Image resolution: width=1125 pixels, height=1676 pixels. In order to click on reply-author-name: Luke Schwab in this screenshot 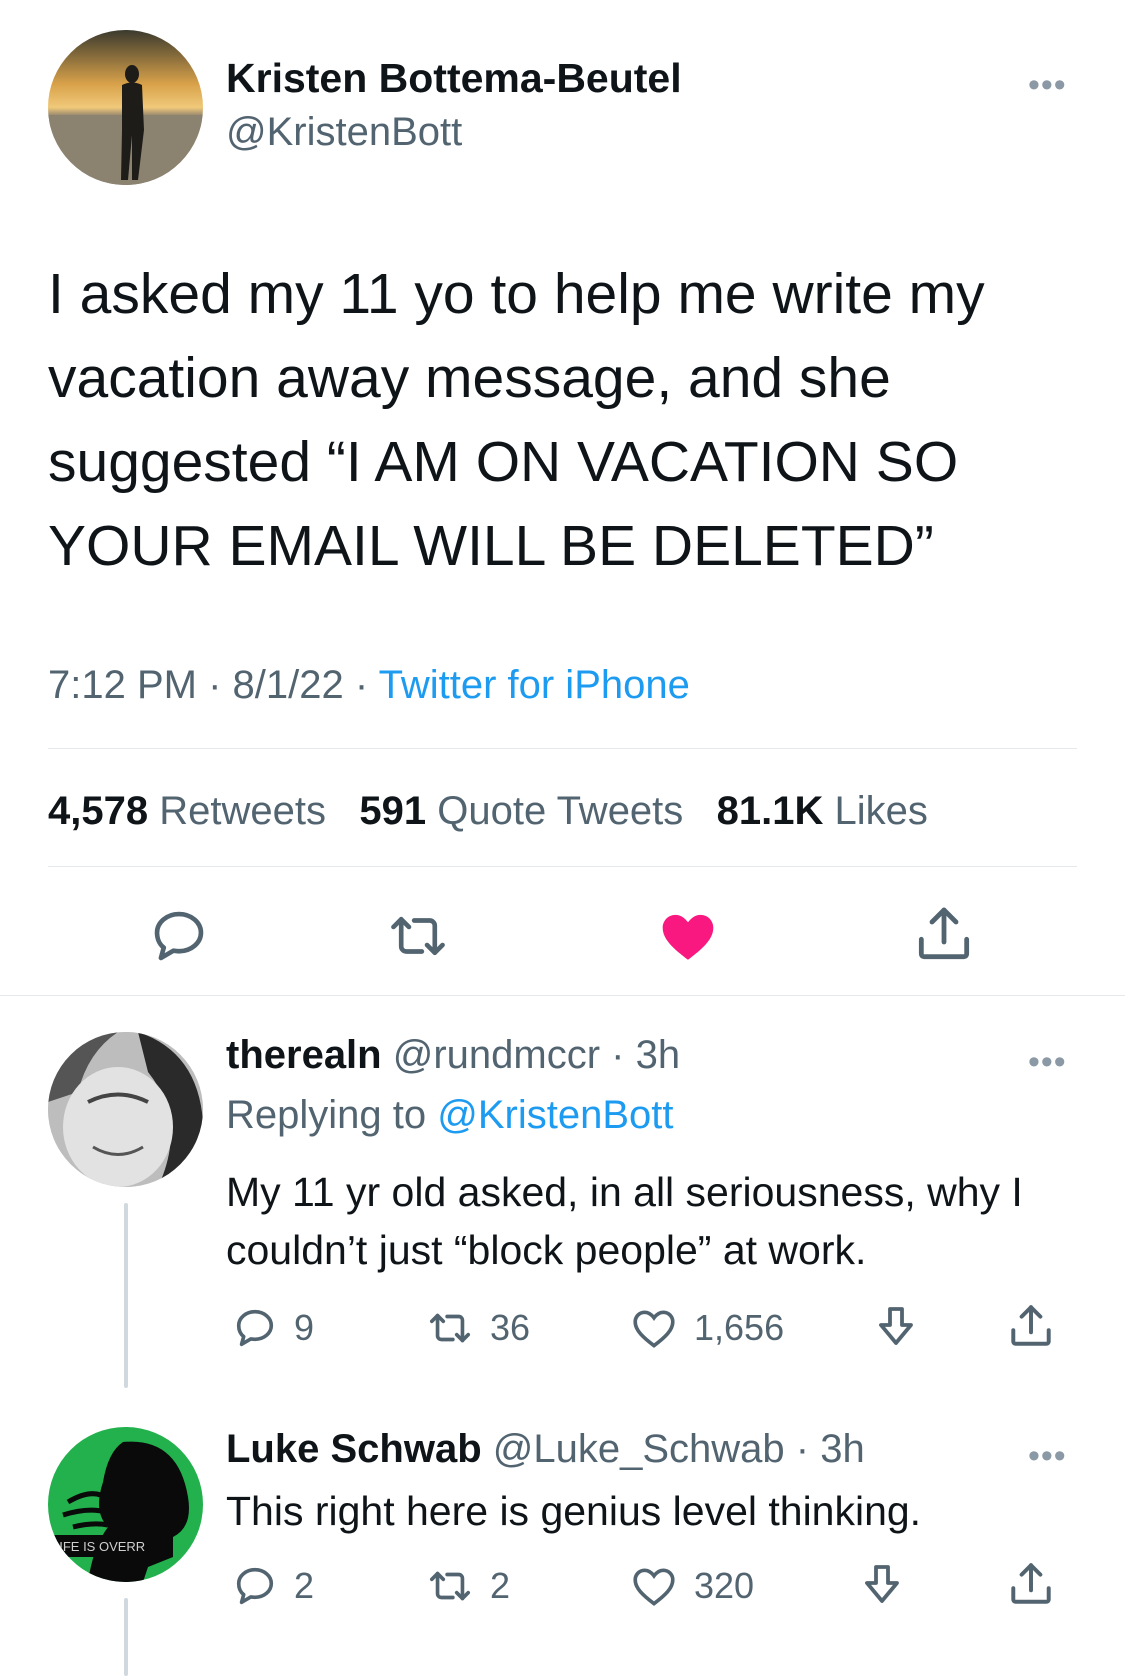, I will do `click(354, 1449)`.